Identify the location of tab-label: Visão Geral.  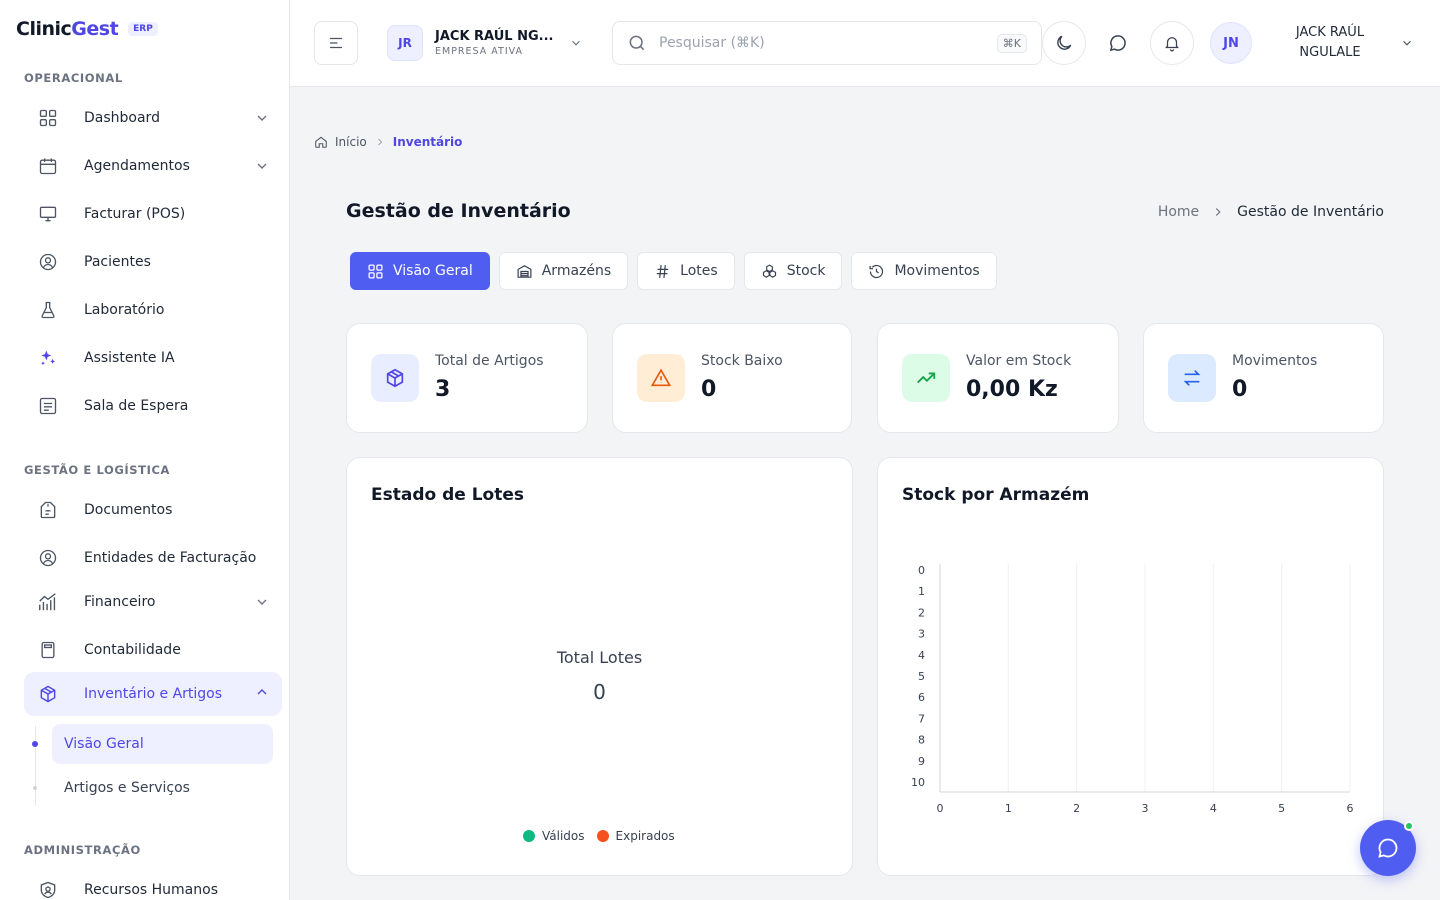
(433, 271).